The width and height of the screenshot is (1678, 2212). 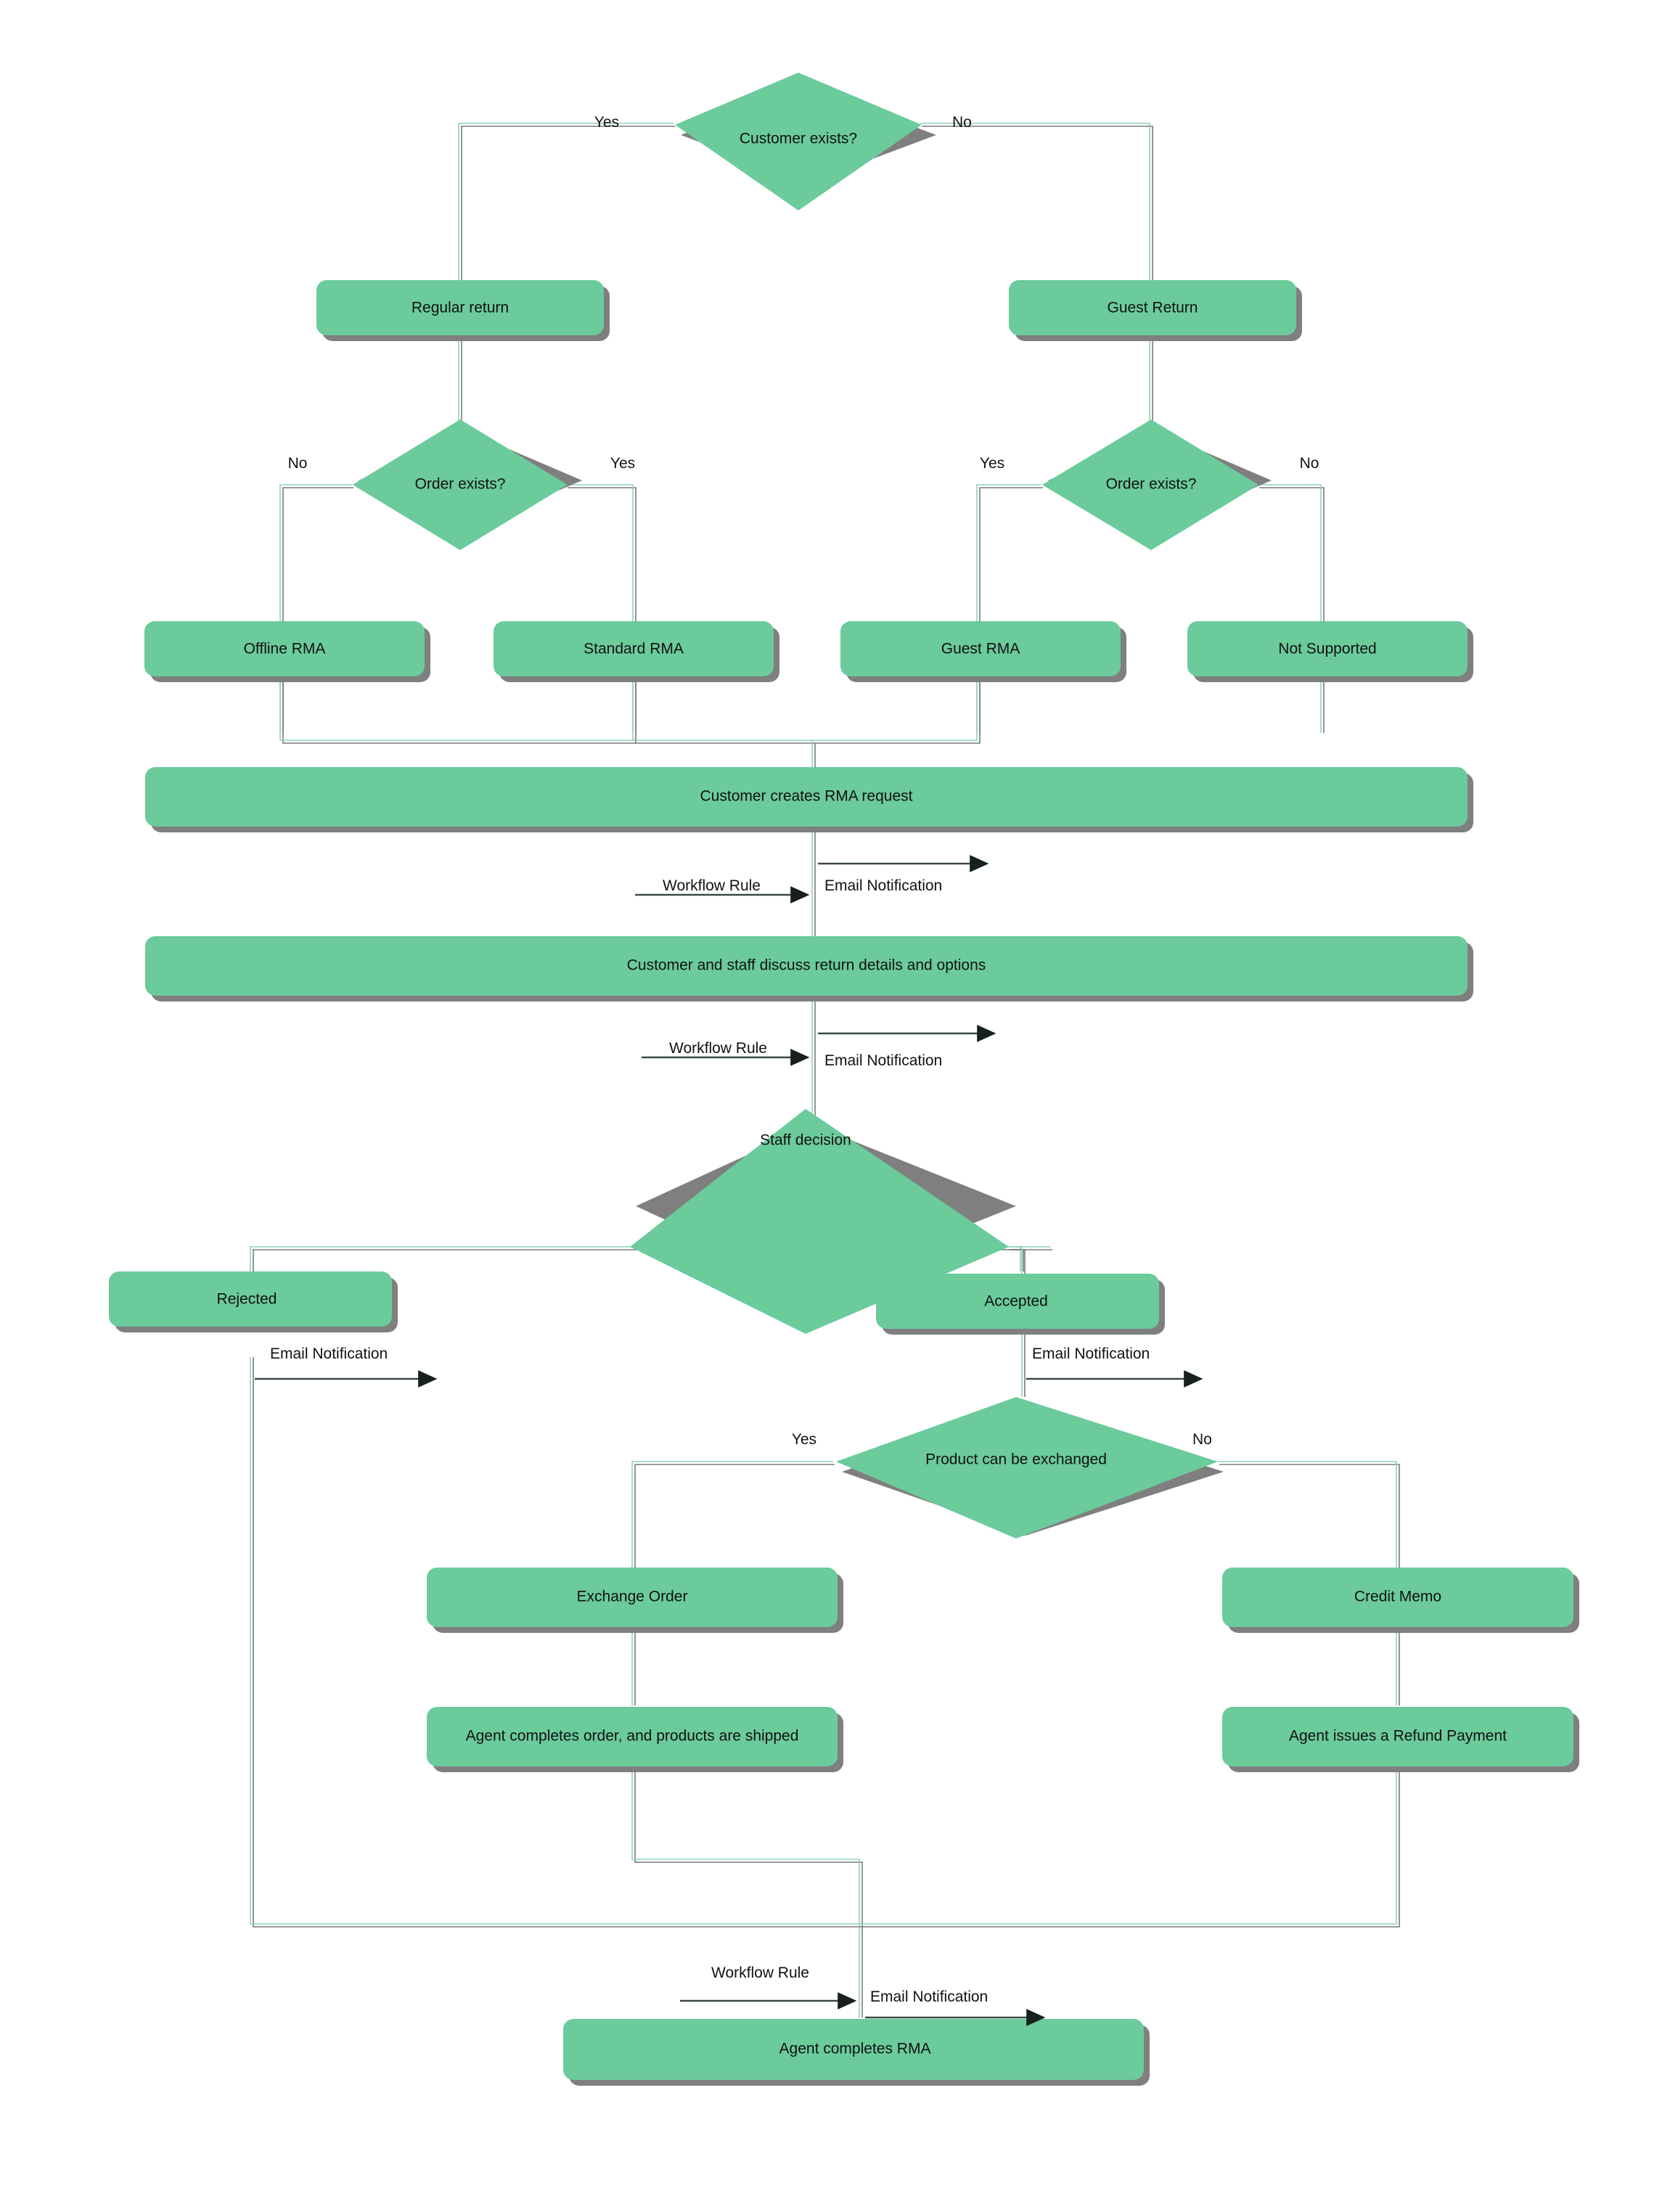 What do you see at coordinates (992, 463) in the screenshot?
I see `edge-label-yes-3: Yes` at bounding box center [992, 463].